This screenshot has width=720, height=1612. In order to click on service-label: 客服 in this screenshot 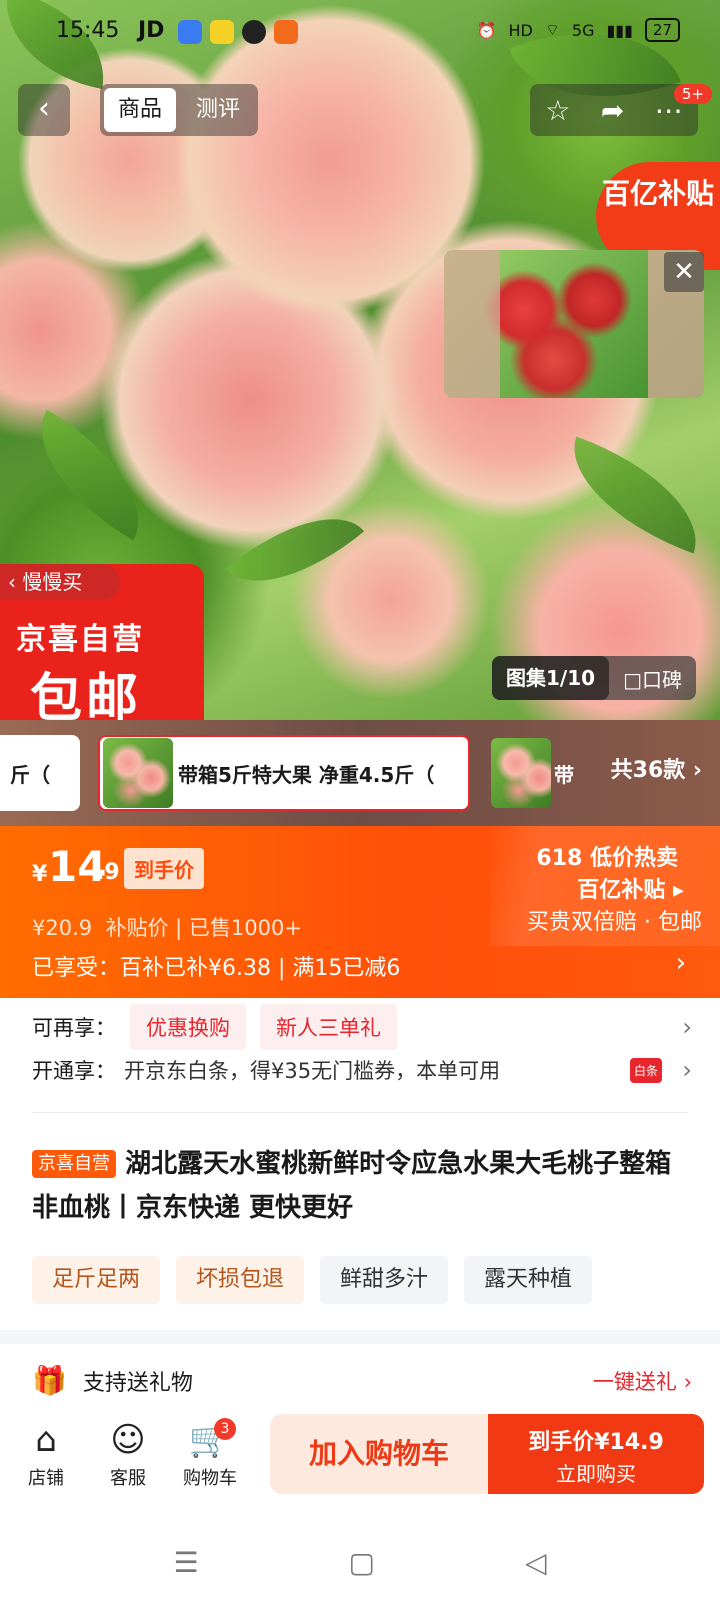, I will do `click(128, 1478)`.